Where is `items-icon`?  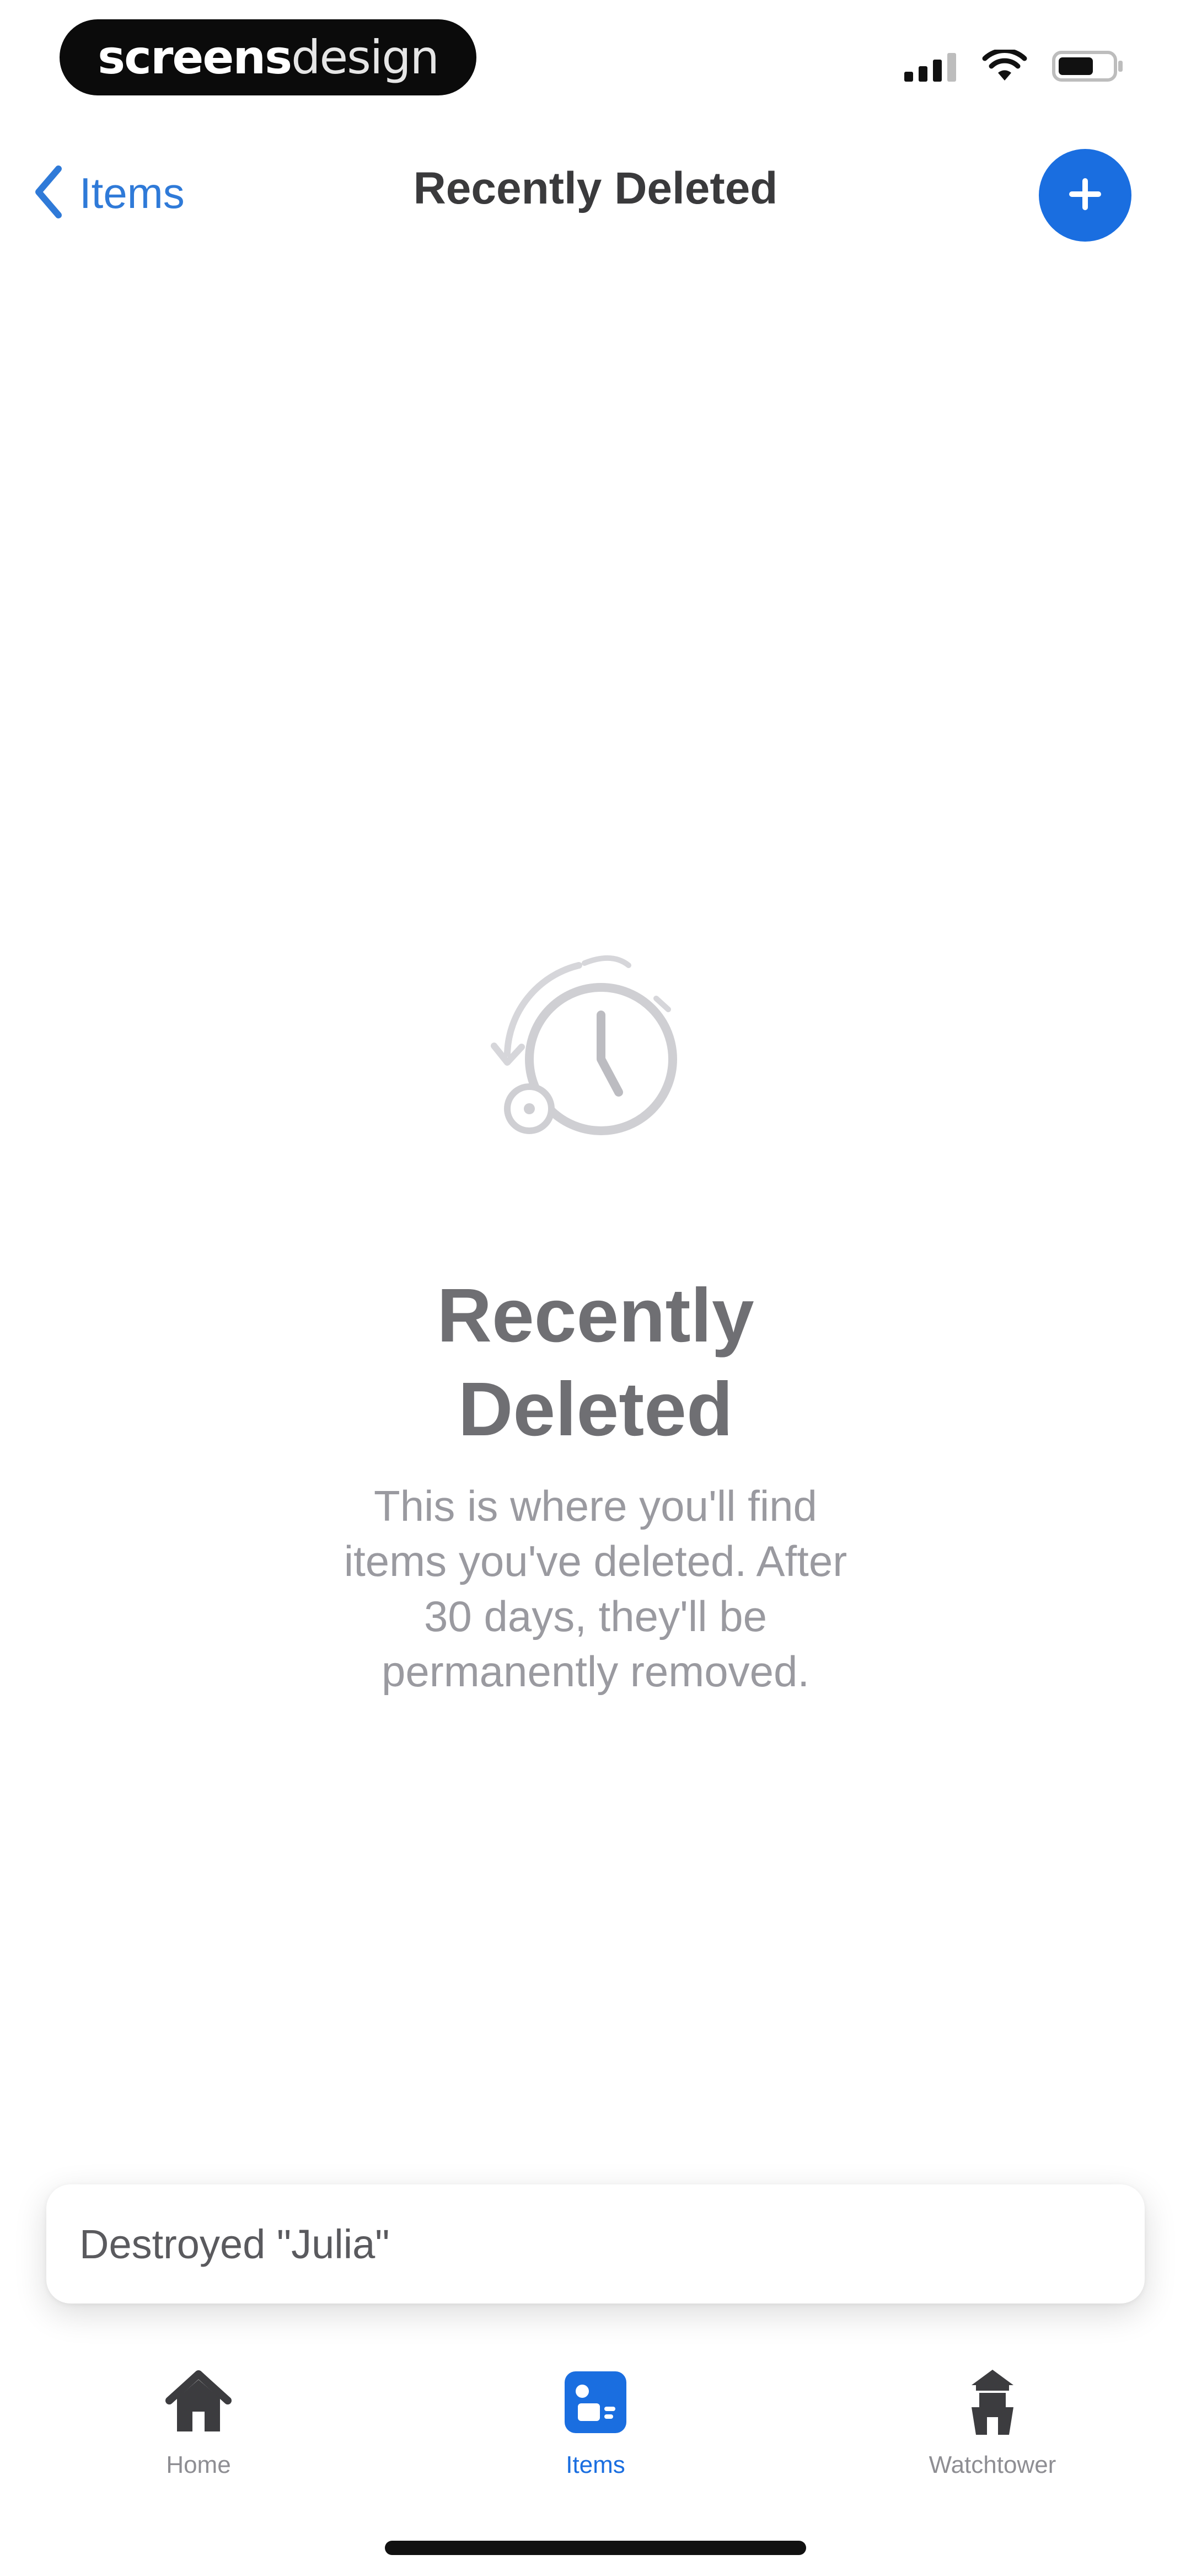 items-icon is located at coordinates (595, 2402).